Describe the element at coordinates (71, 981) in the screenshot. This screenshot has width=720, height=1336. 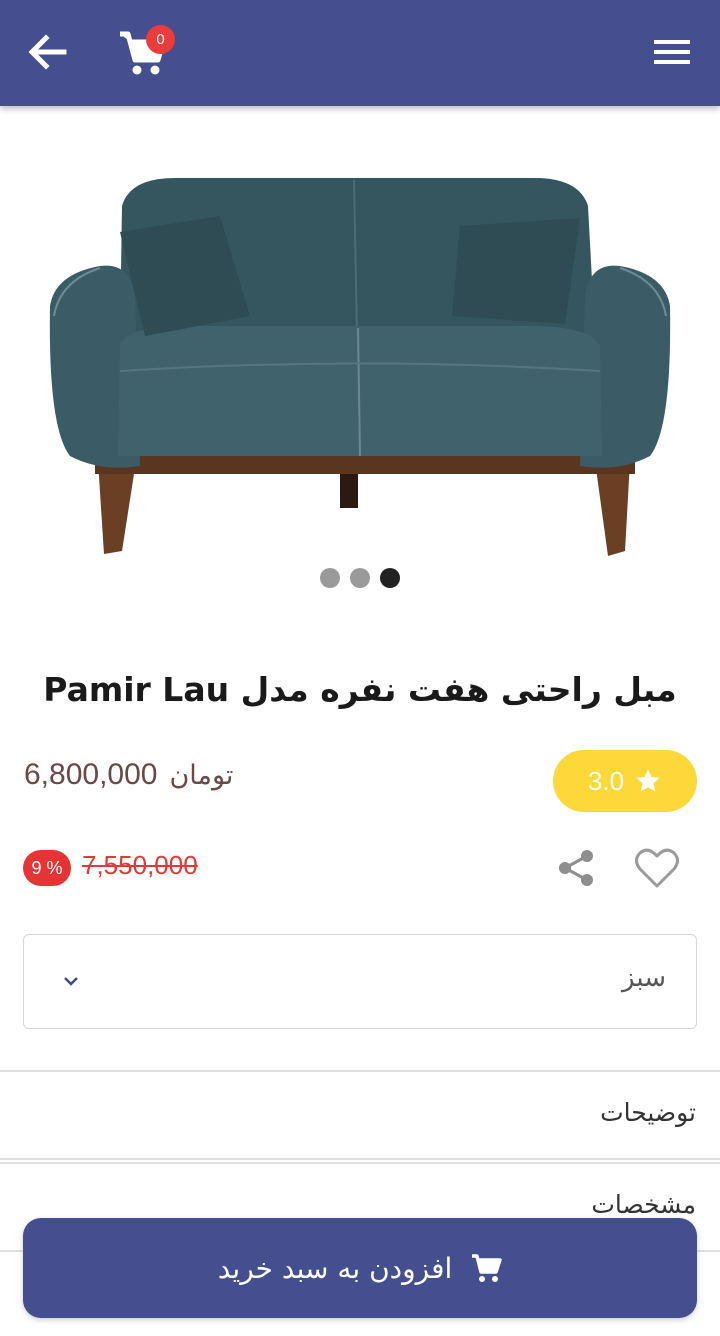
I see `chevron-down-icon` at that location.